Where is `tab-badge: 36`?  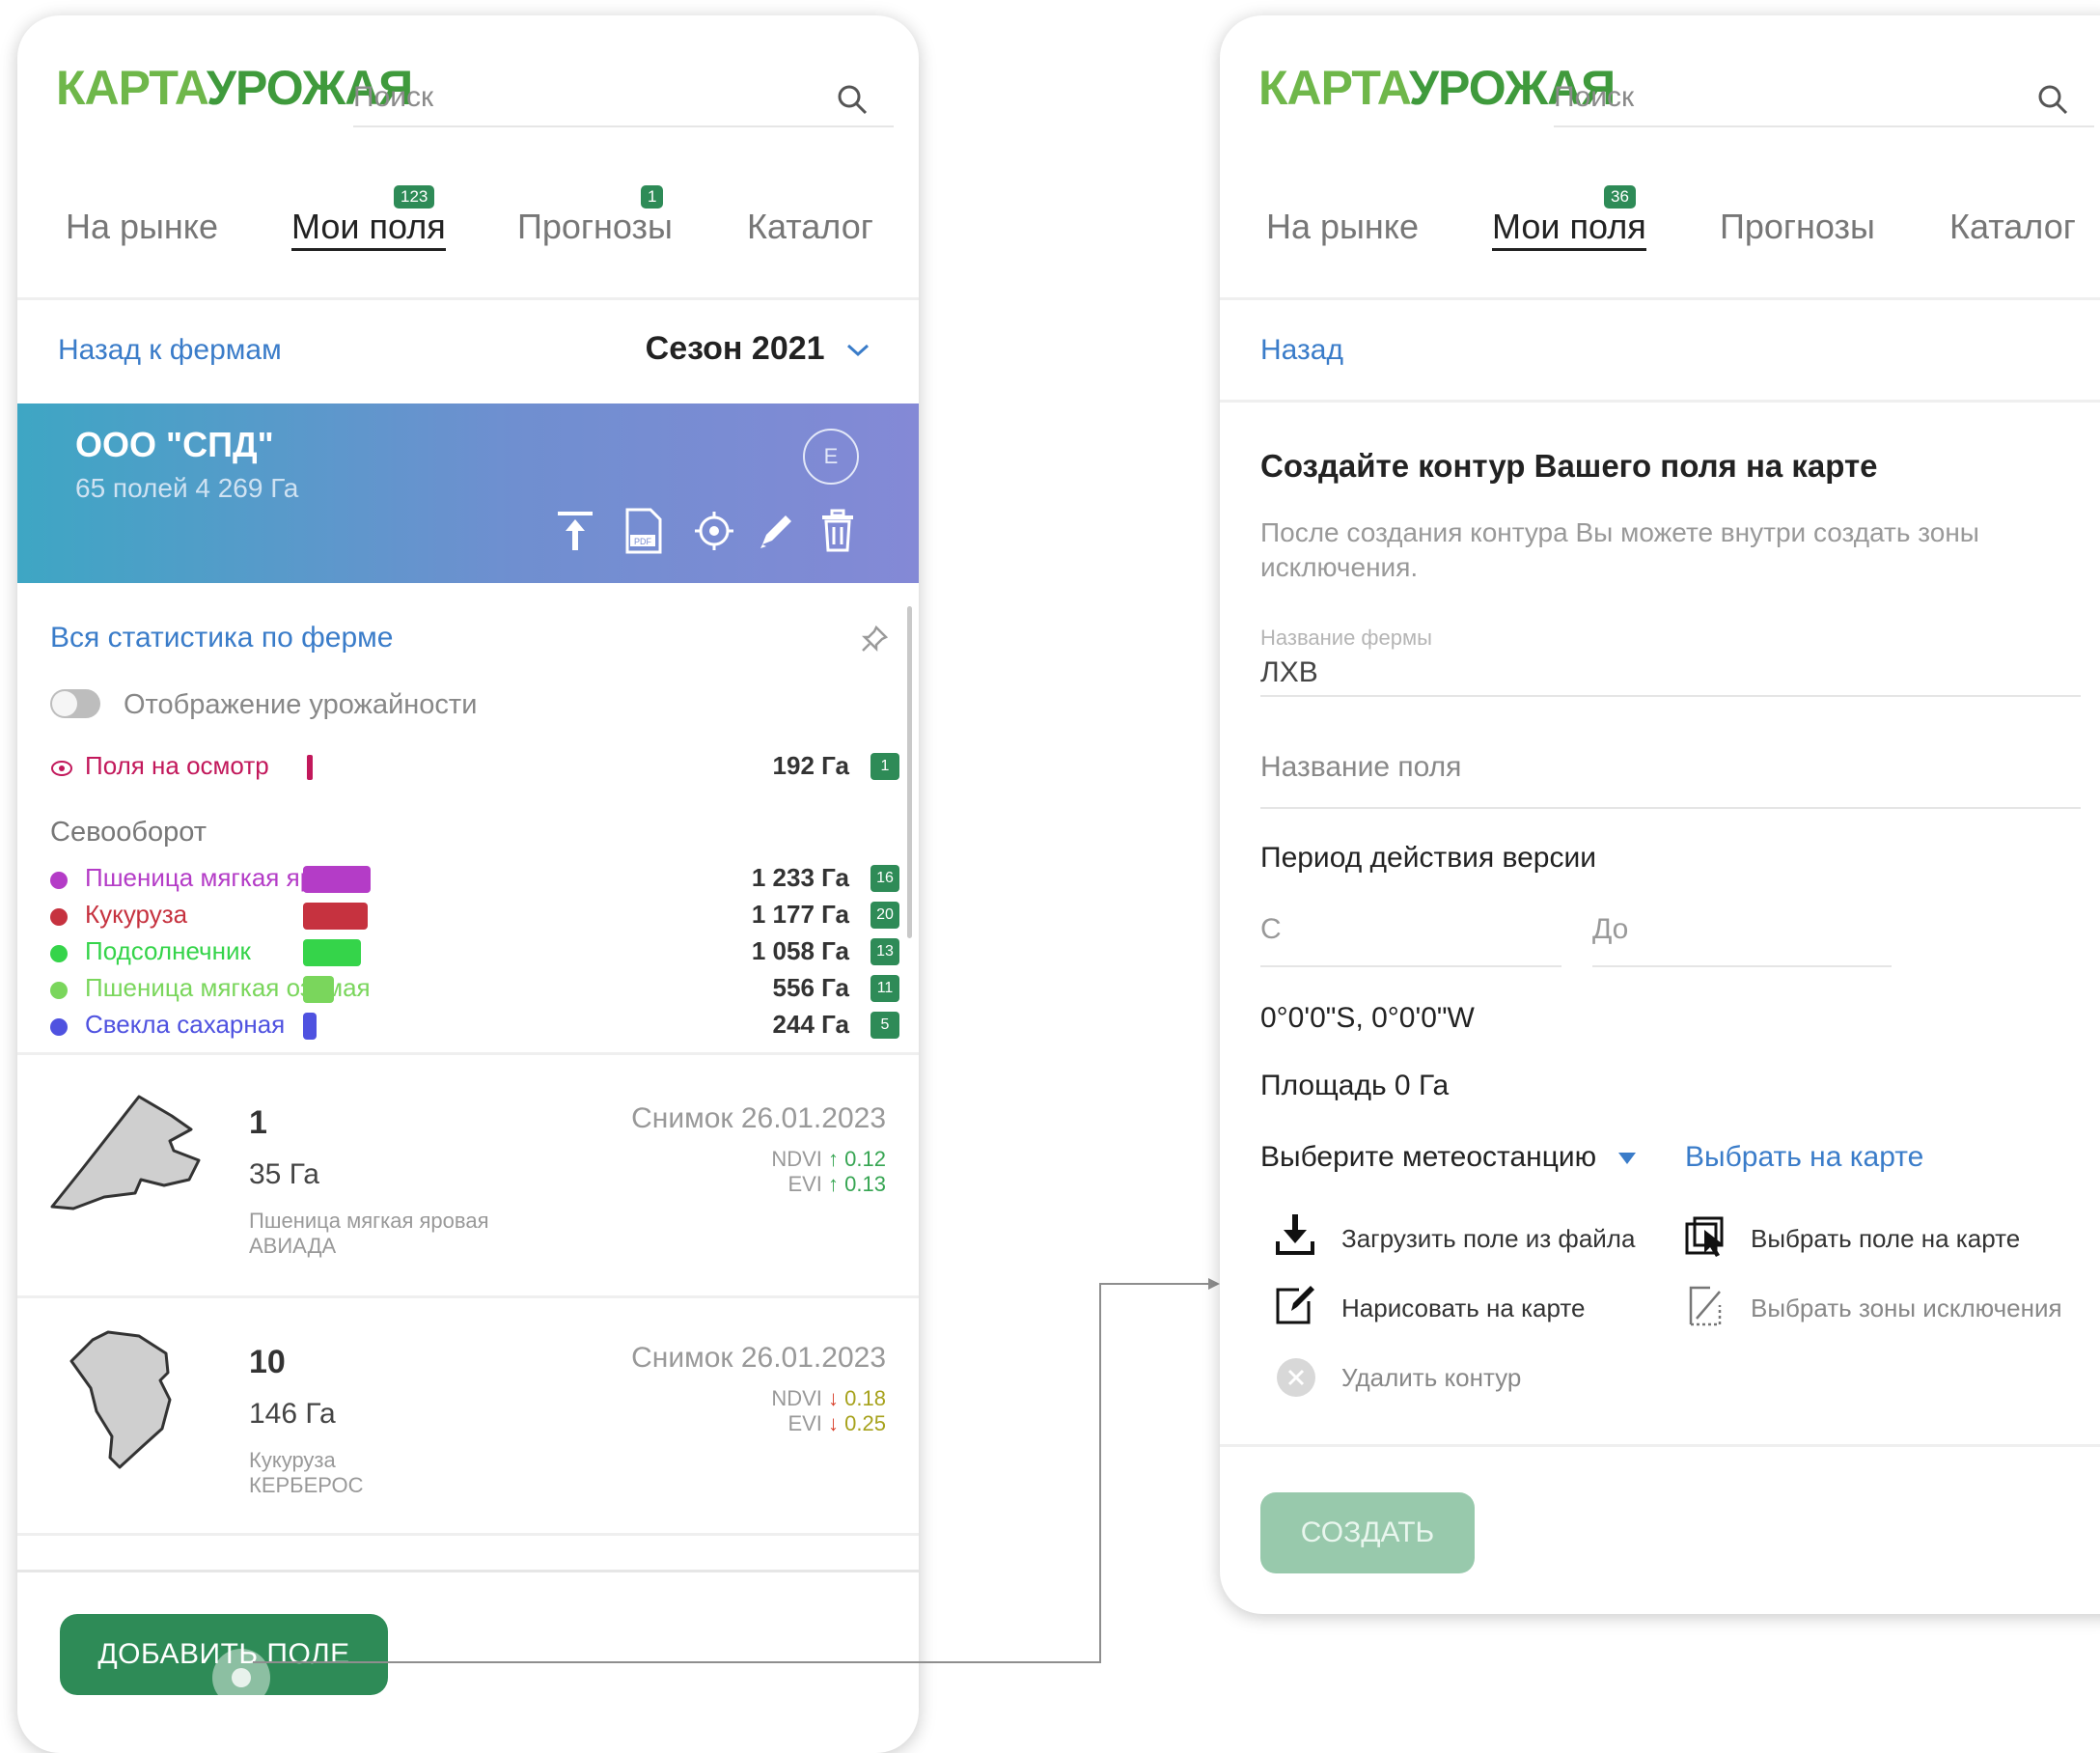 tab-badge: 36 is located at coordinates (1620, 197).